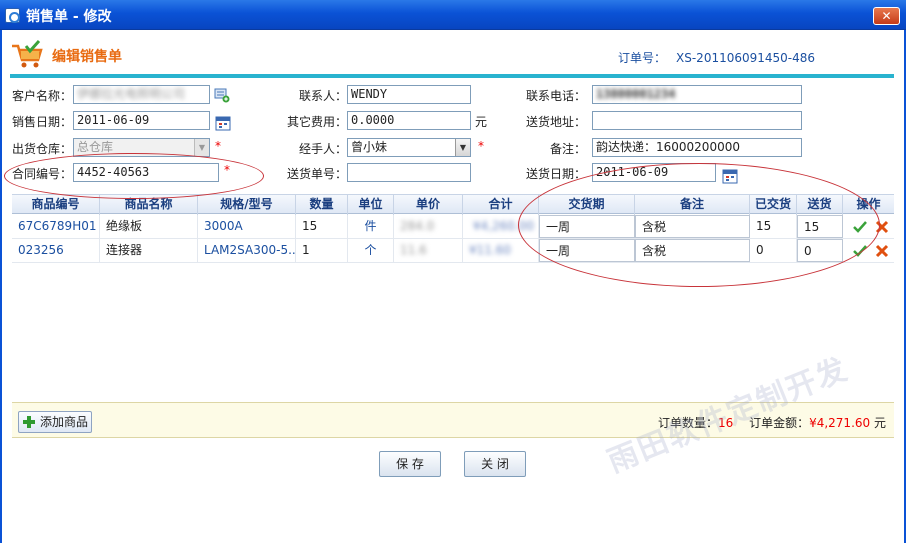  What do you see at coordinates (222, 95) in the screenshot?
I see `customer-select-icon` at bounding box center [222, 95].